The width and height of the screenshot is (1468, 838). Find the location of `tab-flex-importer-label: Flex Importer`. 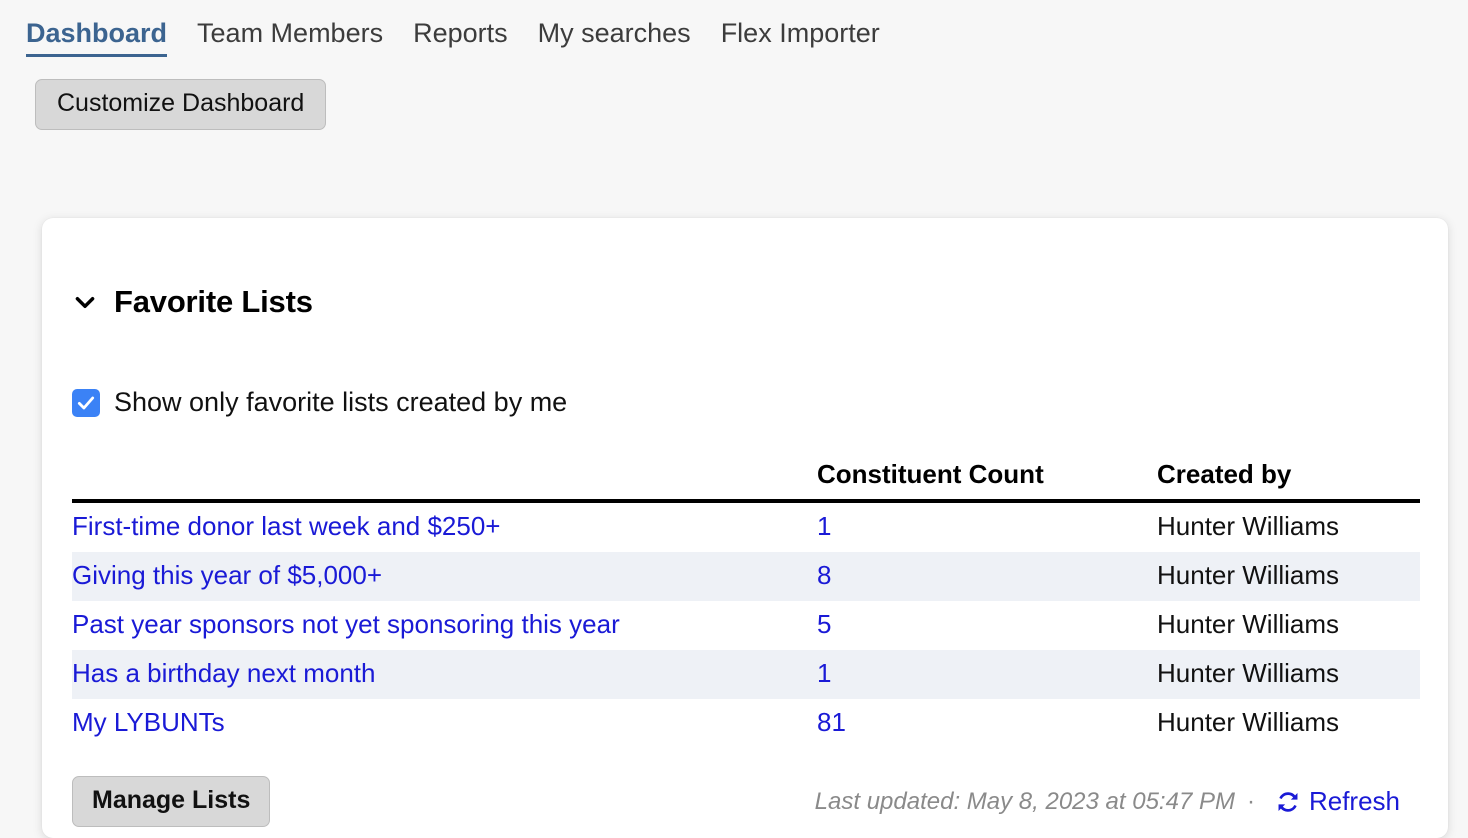

tab-flex-importer-label: Flex Importer is located at coordinates (800, 33).